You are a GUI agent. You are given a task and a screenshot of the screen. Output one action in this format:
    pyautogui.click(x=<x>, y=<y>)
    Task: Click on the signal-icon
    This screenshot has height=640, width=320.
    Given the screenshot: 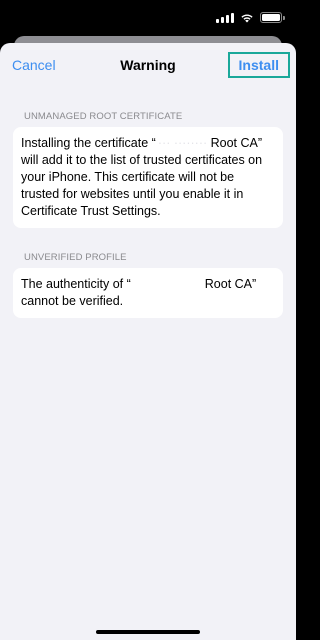 What is the action you would take?
    pyautogui.click(x=225, y=17)
    